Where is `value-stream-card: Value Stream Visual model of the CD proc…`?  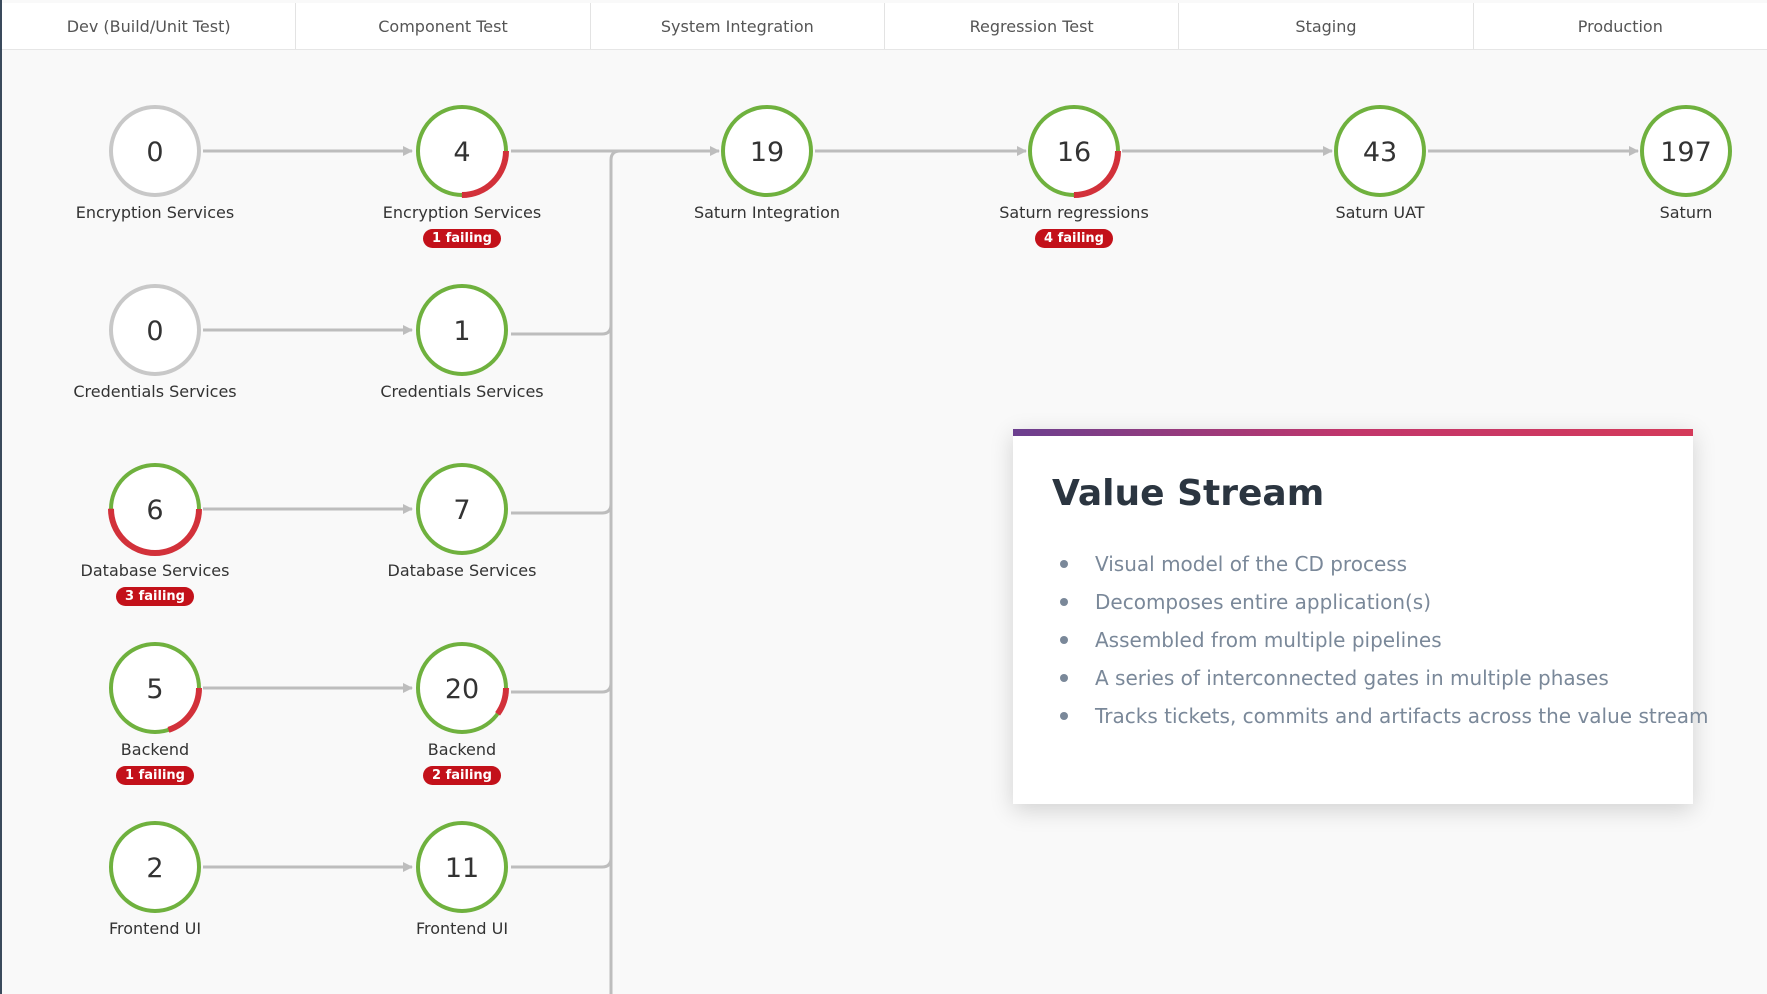 value-stream-card: Value Stream Visual model of the CD proc… is located at coordinates (1361, 616).